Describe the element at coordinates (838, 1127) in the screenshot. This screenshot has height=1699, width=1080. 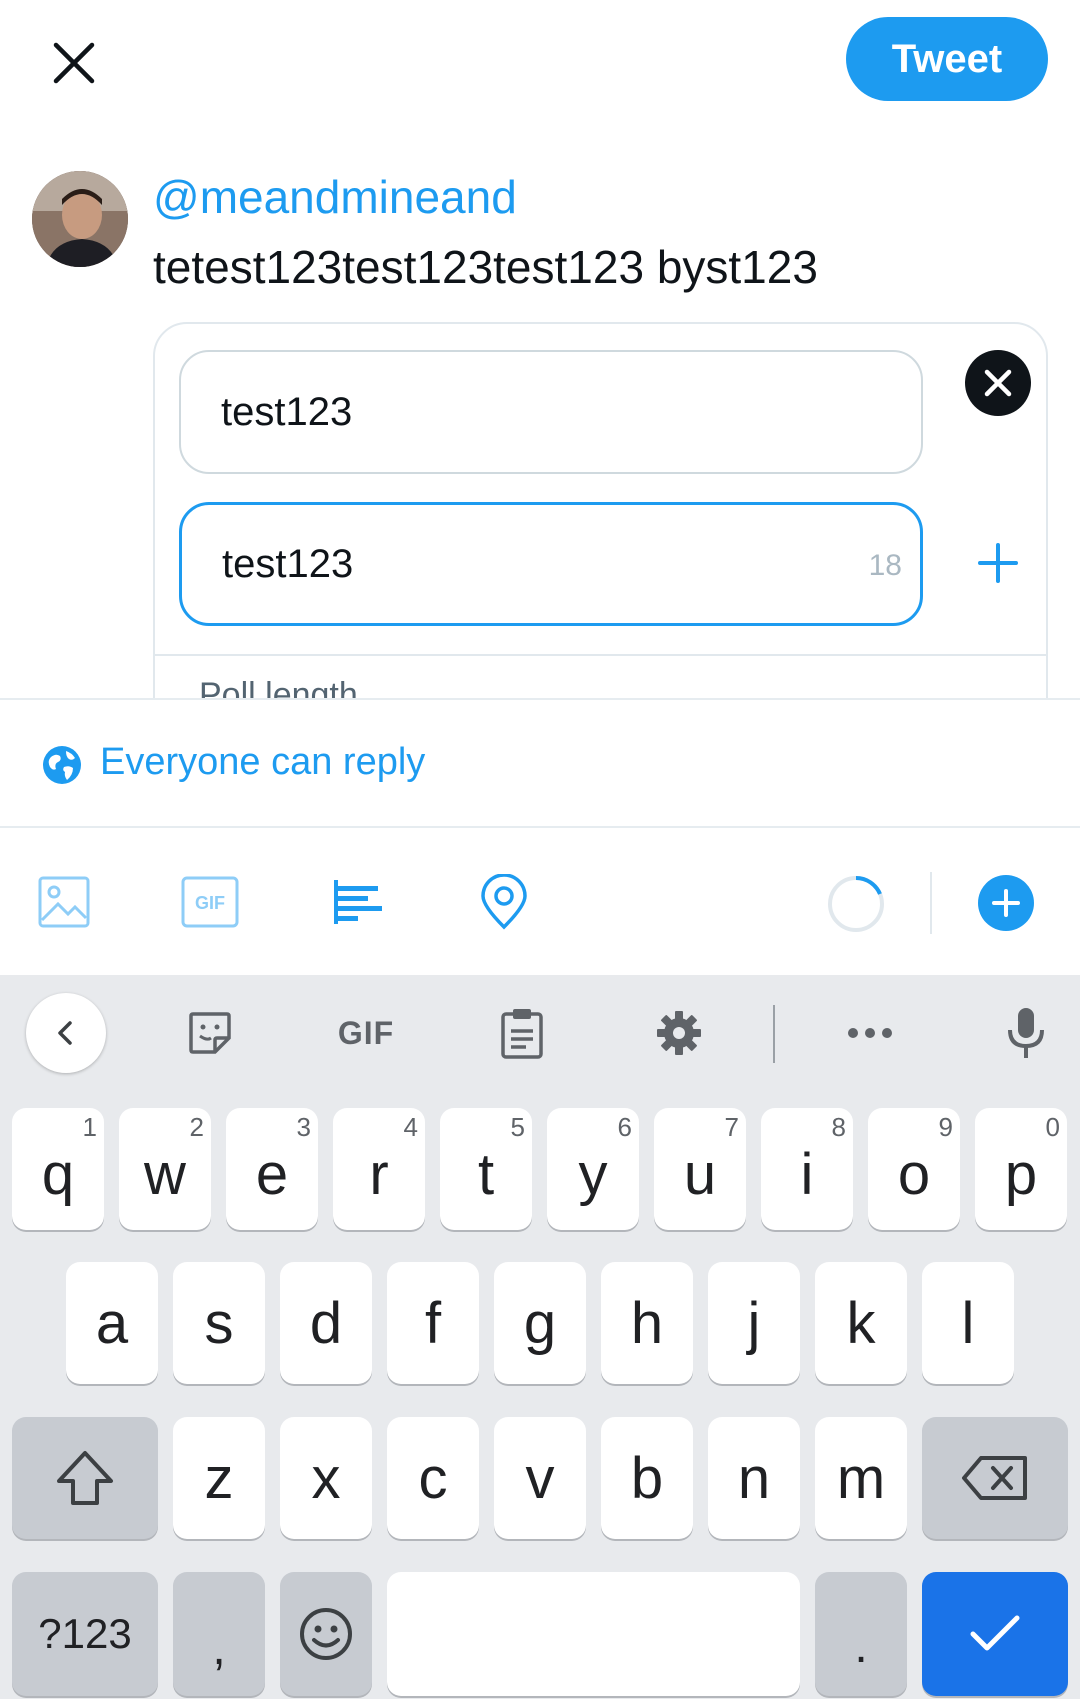
I see `key-hint: 8` at that location.